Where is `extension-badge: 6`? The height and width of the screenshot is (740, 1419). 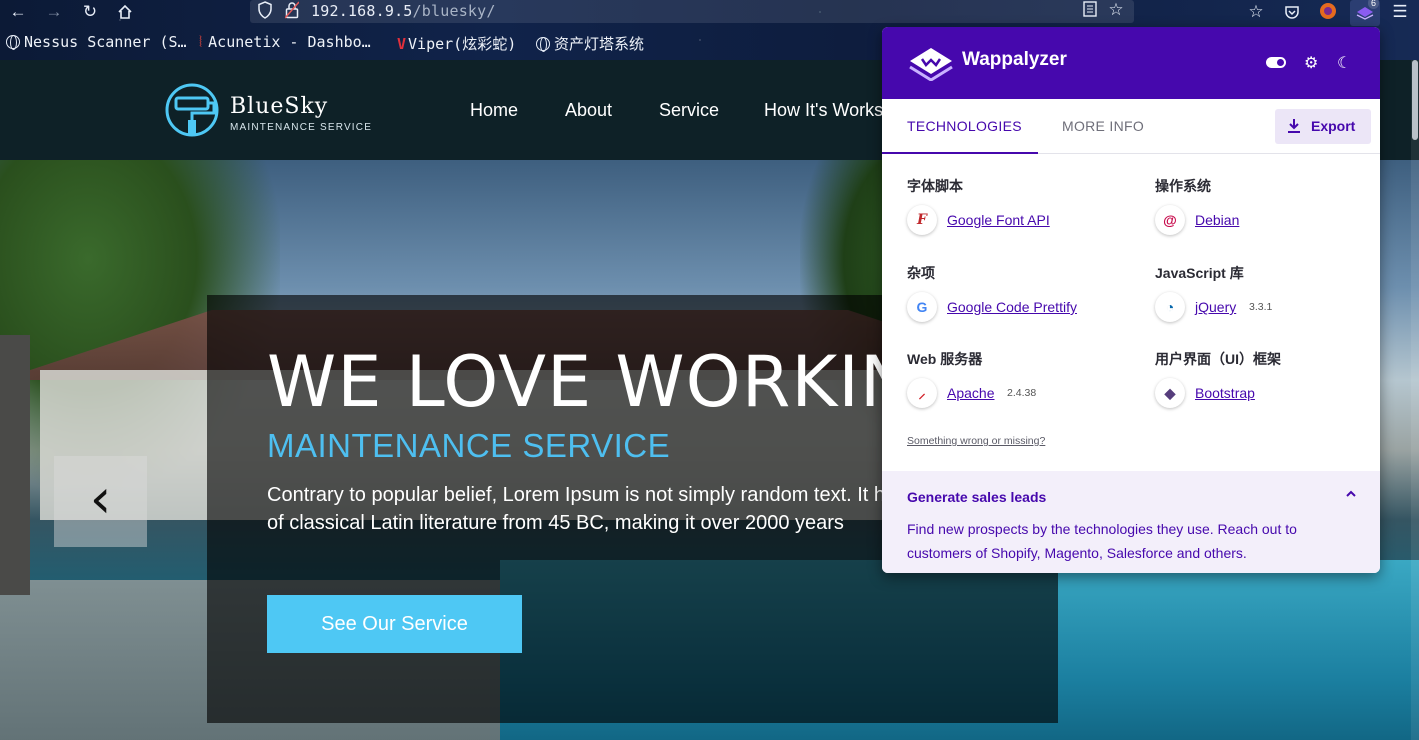
extension-badge: 6 is located at coordinates (1374, 4).